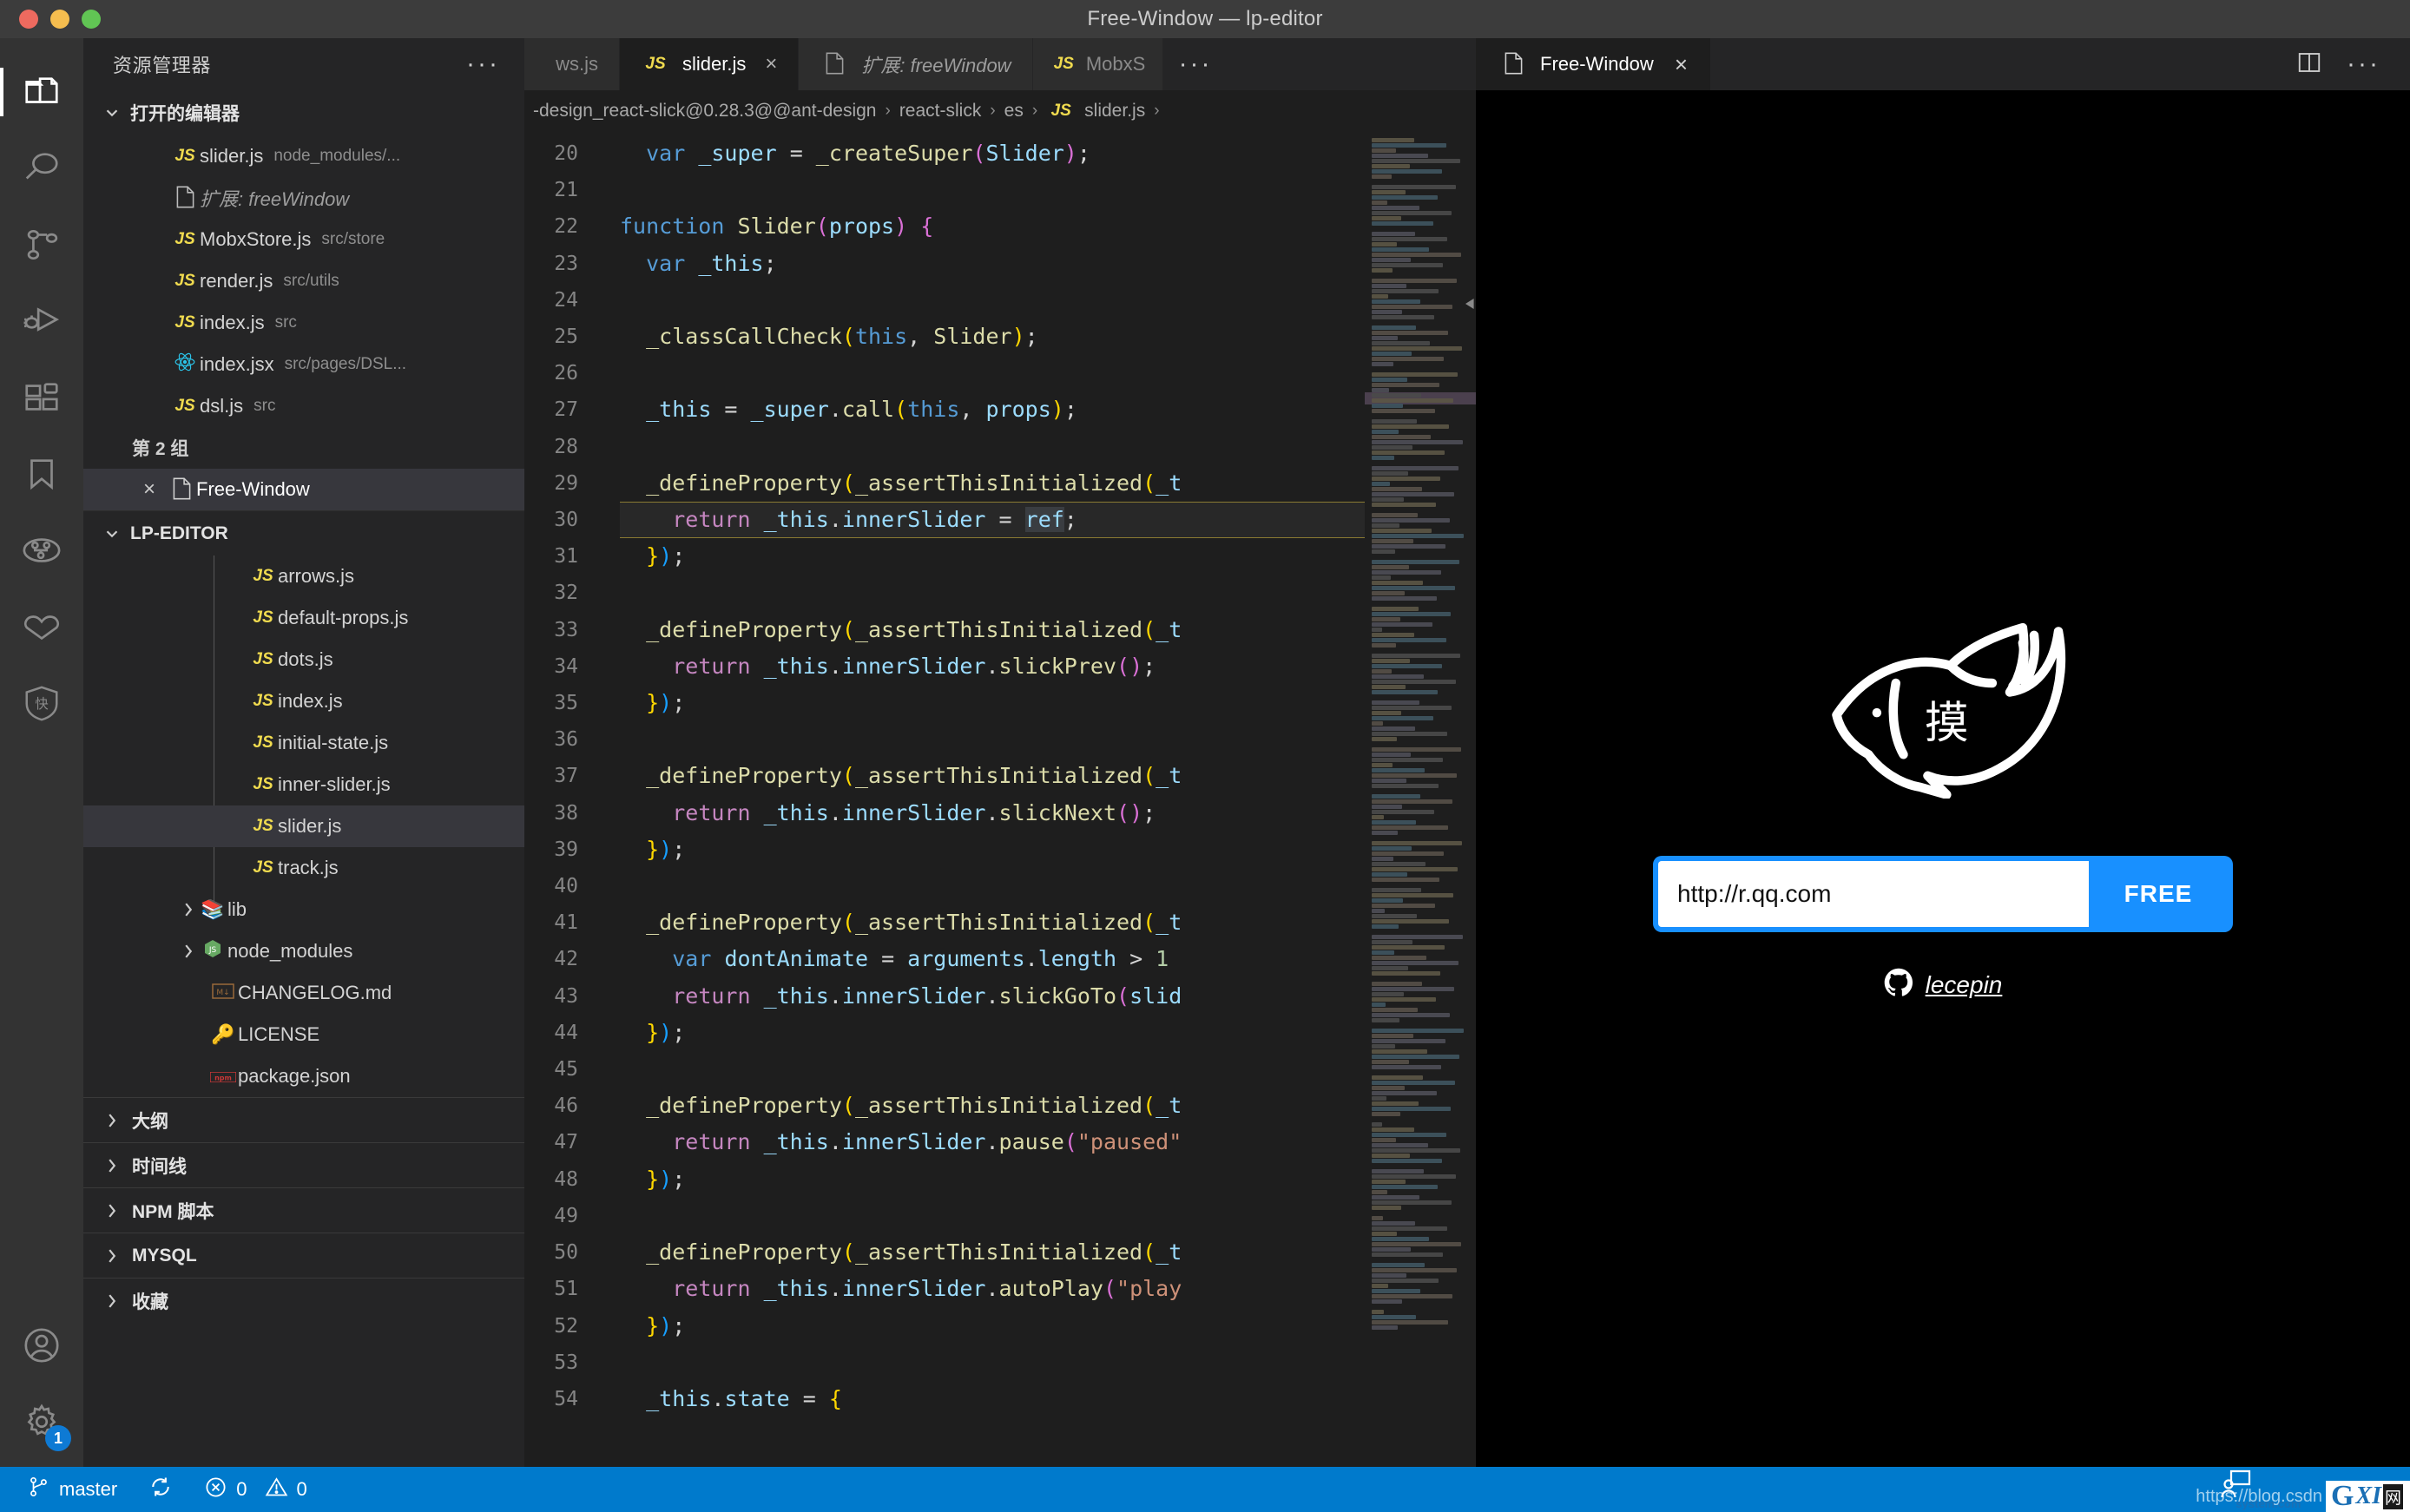 The width and height of the screenshot is (2410, 1512). Describe the element at coordinates (303, 1076) in the screenshot. I see `tree-item-package-json: npm package.json` at that location.